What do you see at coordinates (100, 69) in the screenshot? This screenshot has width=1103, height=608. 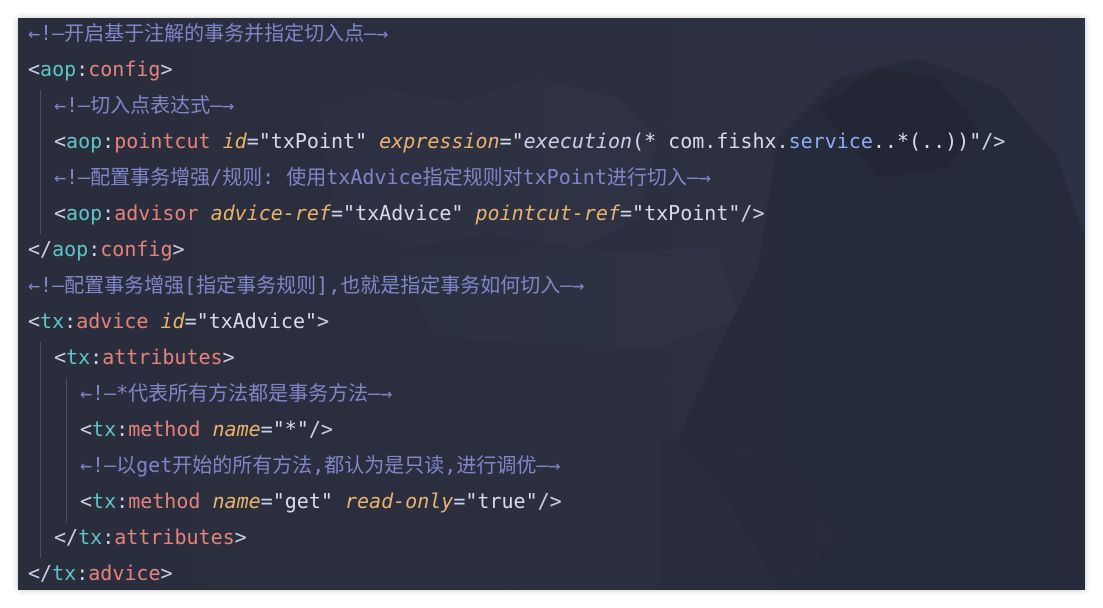 I see `xml-tag: <aop:config>` at bounding box center [100, 69].